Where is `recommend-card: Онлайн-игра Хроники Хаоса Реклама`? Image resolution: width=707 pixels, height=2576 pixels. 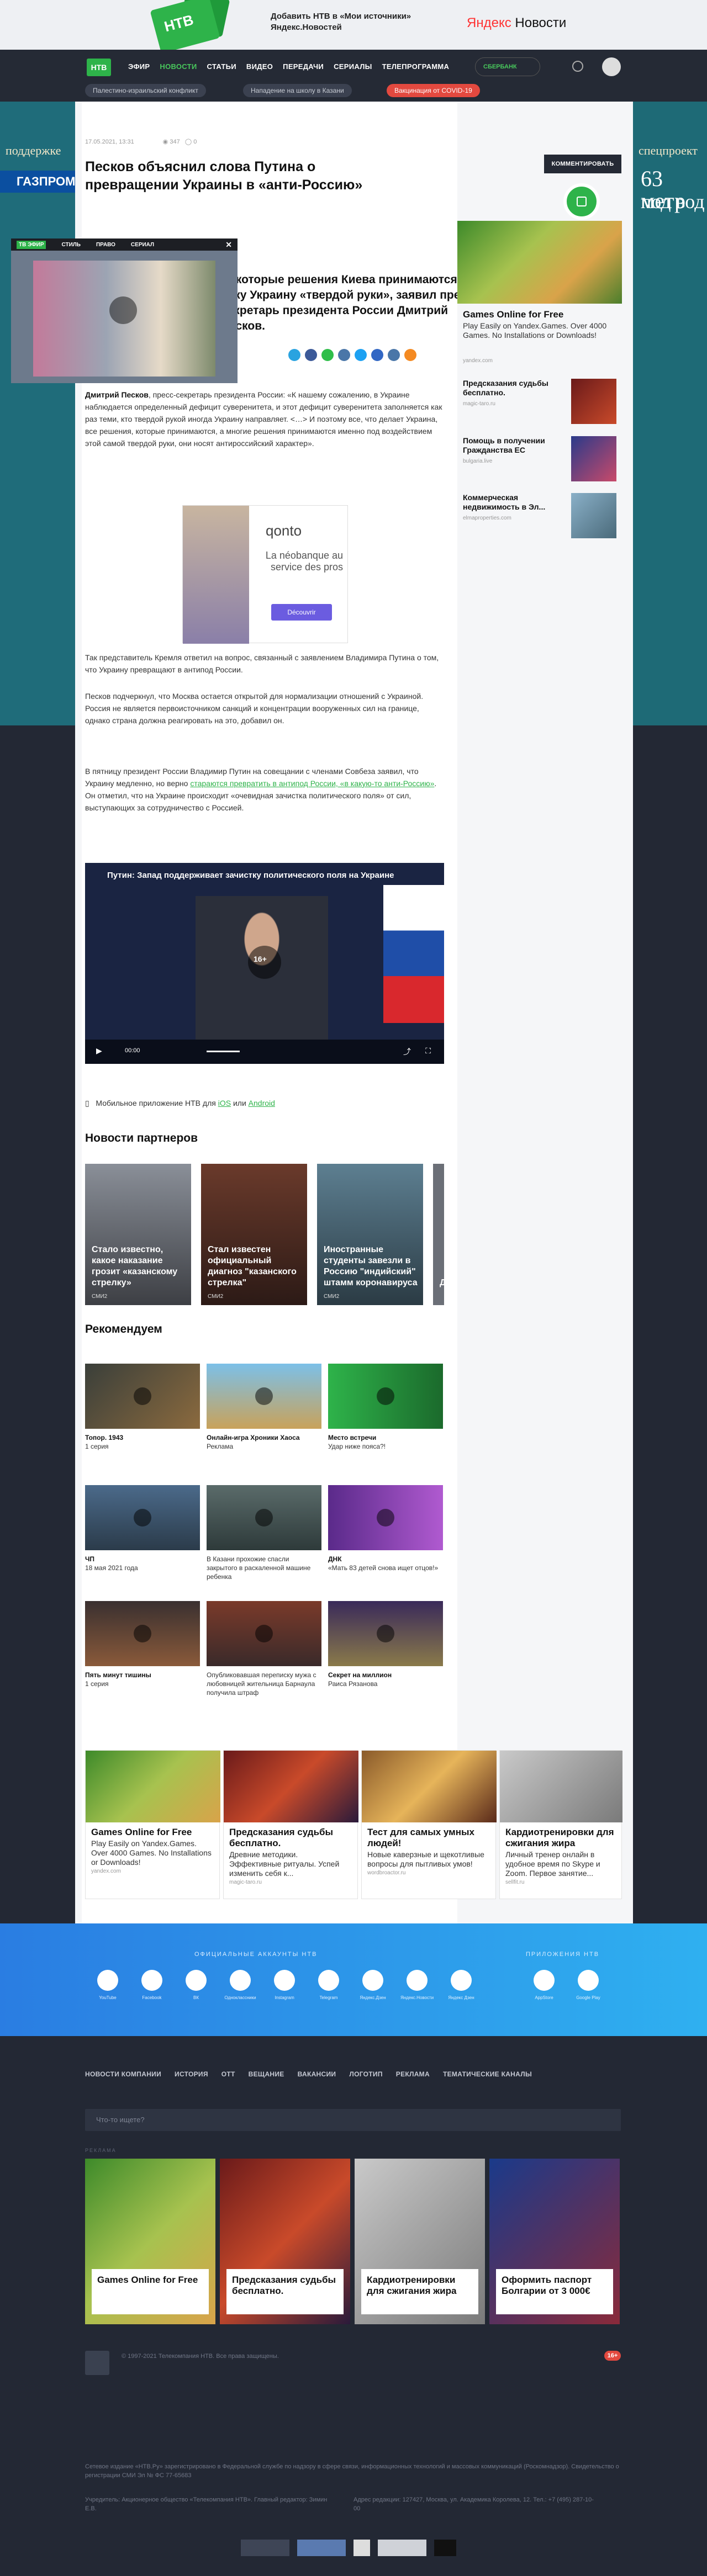
recommend-card: Онлайн-игра Хроники Хаоса Реклама is located at coordinates (264, 1407).